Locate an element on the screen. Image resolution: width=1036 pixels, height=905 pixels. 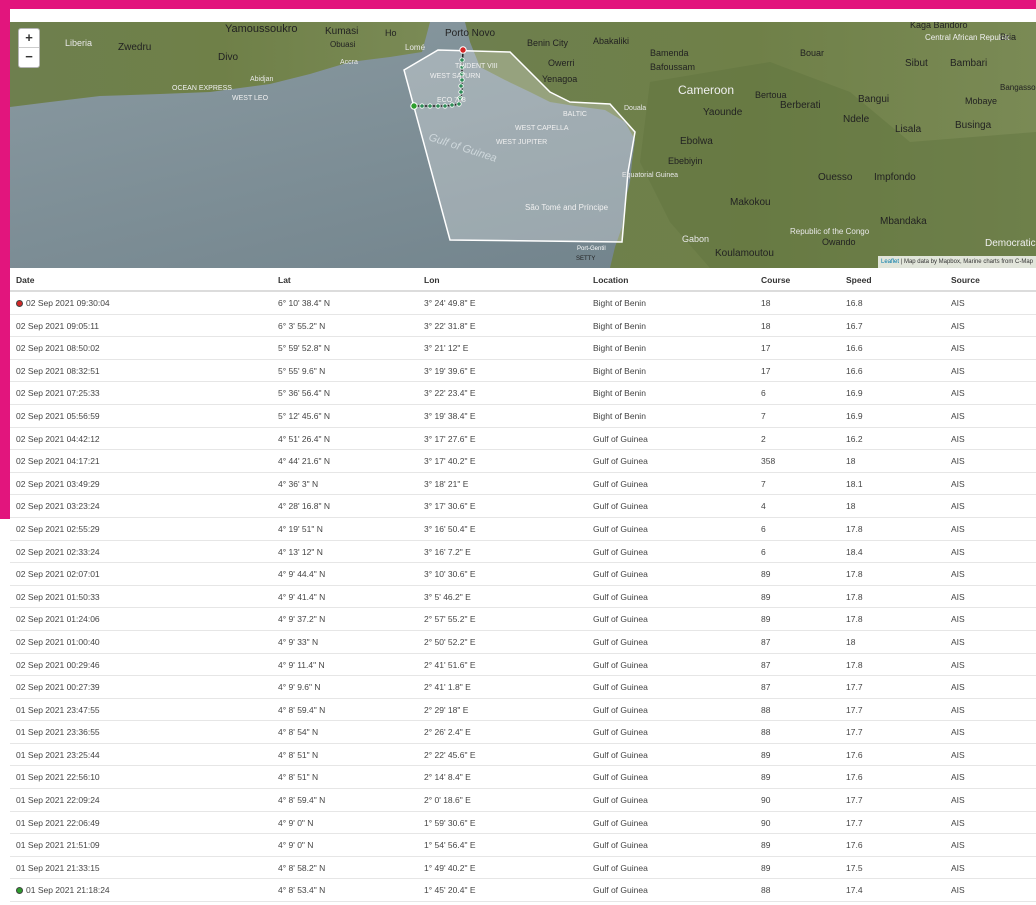
cell-lat-text: 4° 8' 51" N is located at coordinates (298, 777).